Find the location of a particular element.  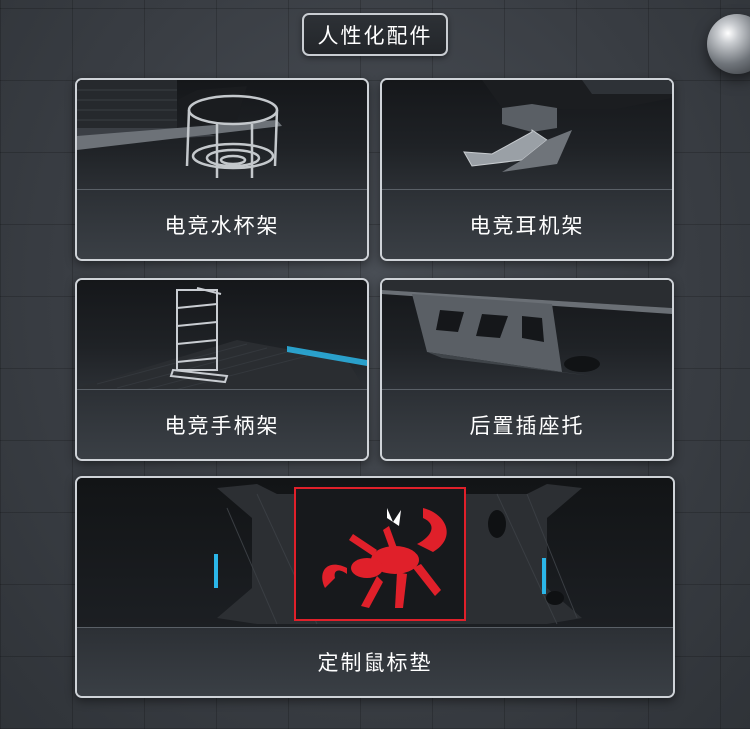

controller-holder-photo is located at coordinates (222, 336).